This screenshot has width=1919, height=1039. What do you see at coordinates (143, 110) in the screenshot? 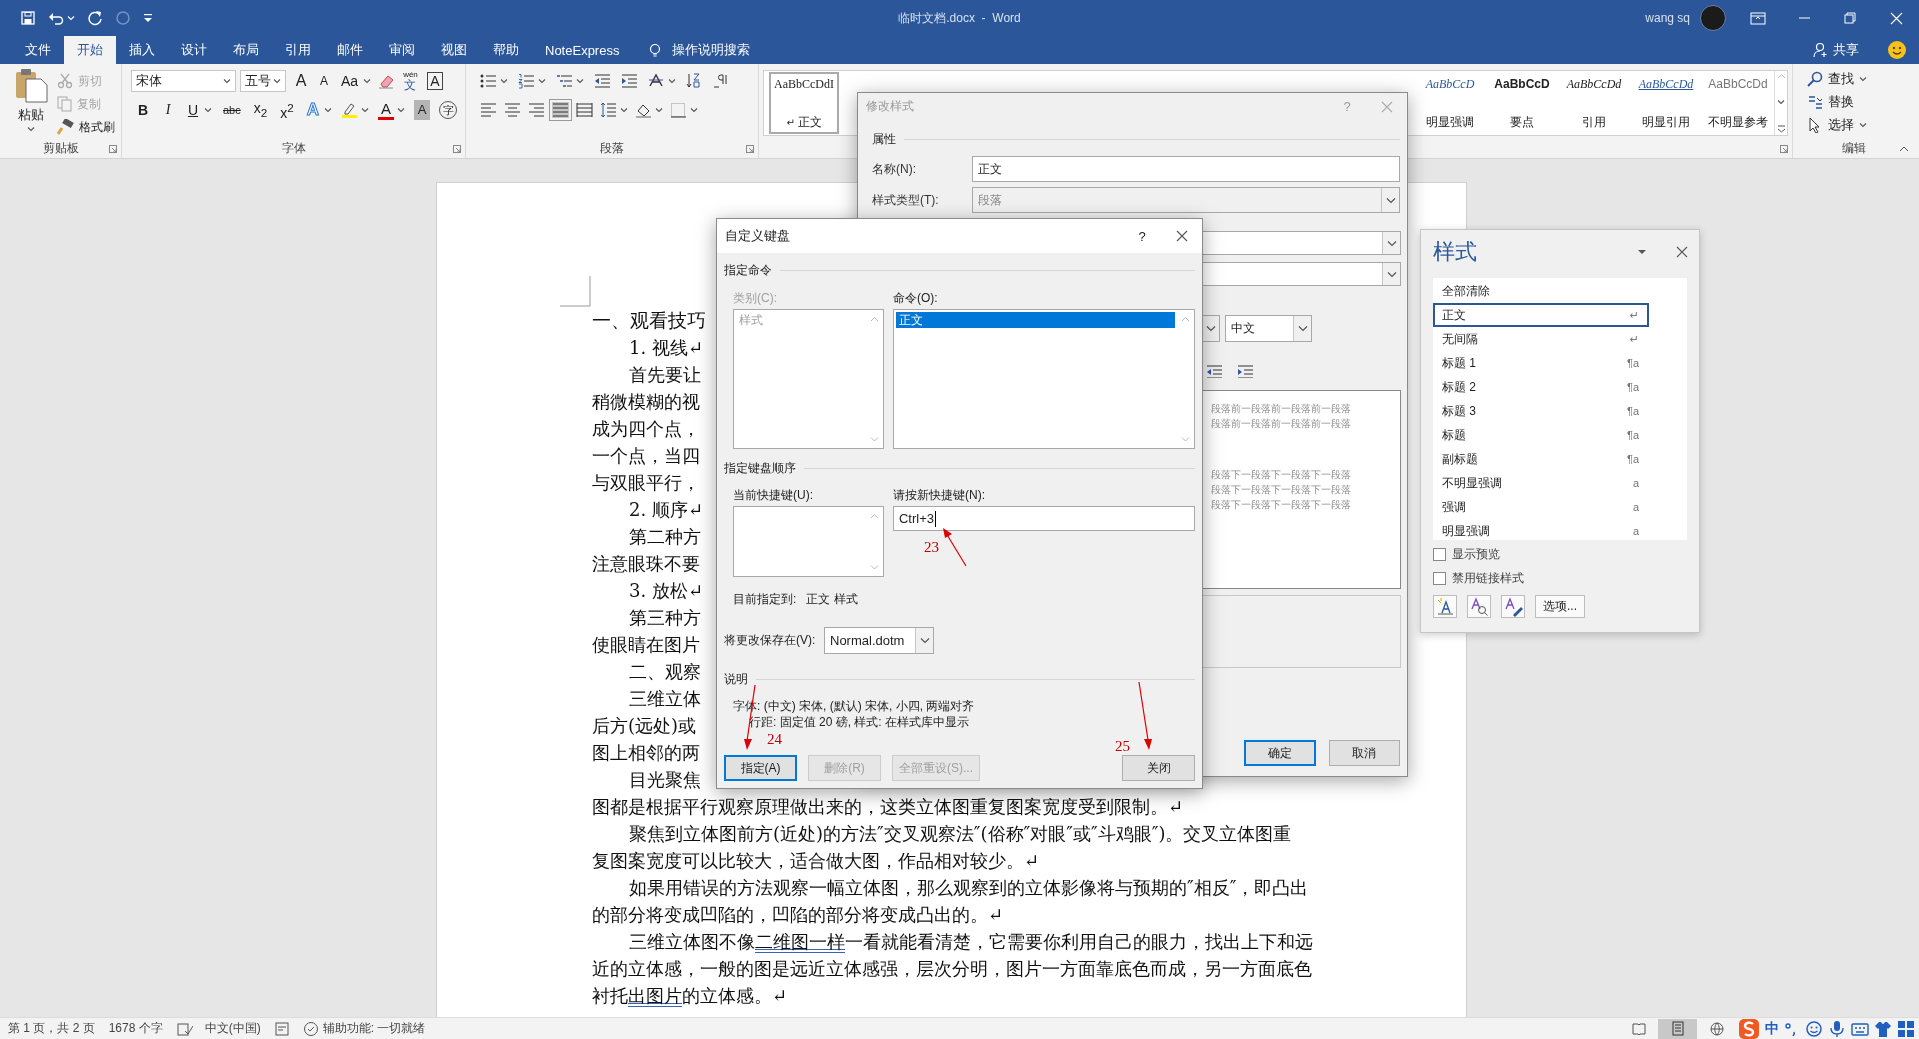
I see `bold-button: B` at bounding box center [143, 110].